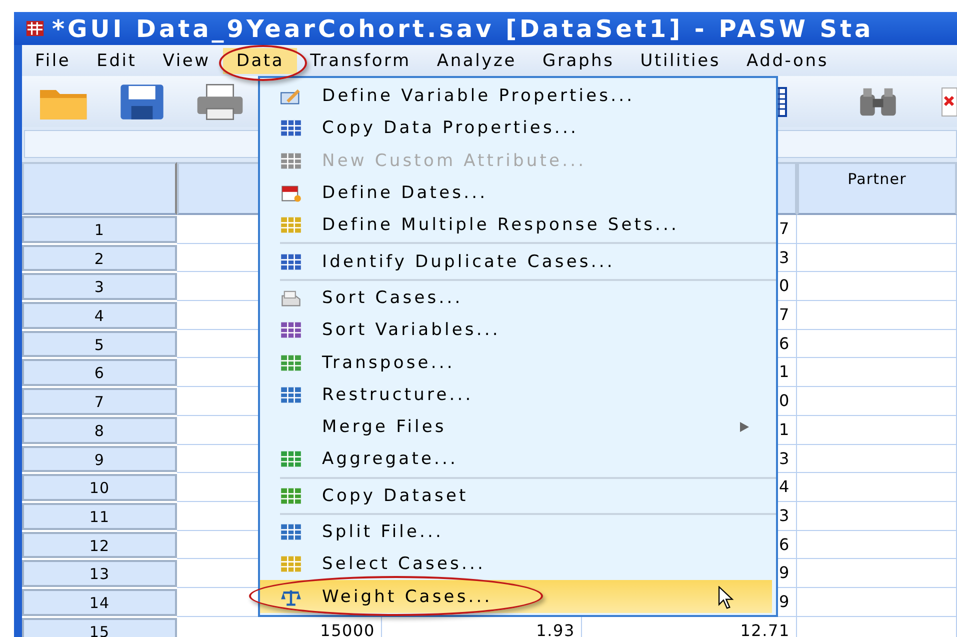 The height and width of the screenshot is (637, 957). Describe the element at coordinates (99, 258) in the screenshot. I see `row-number: 2` at that location.